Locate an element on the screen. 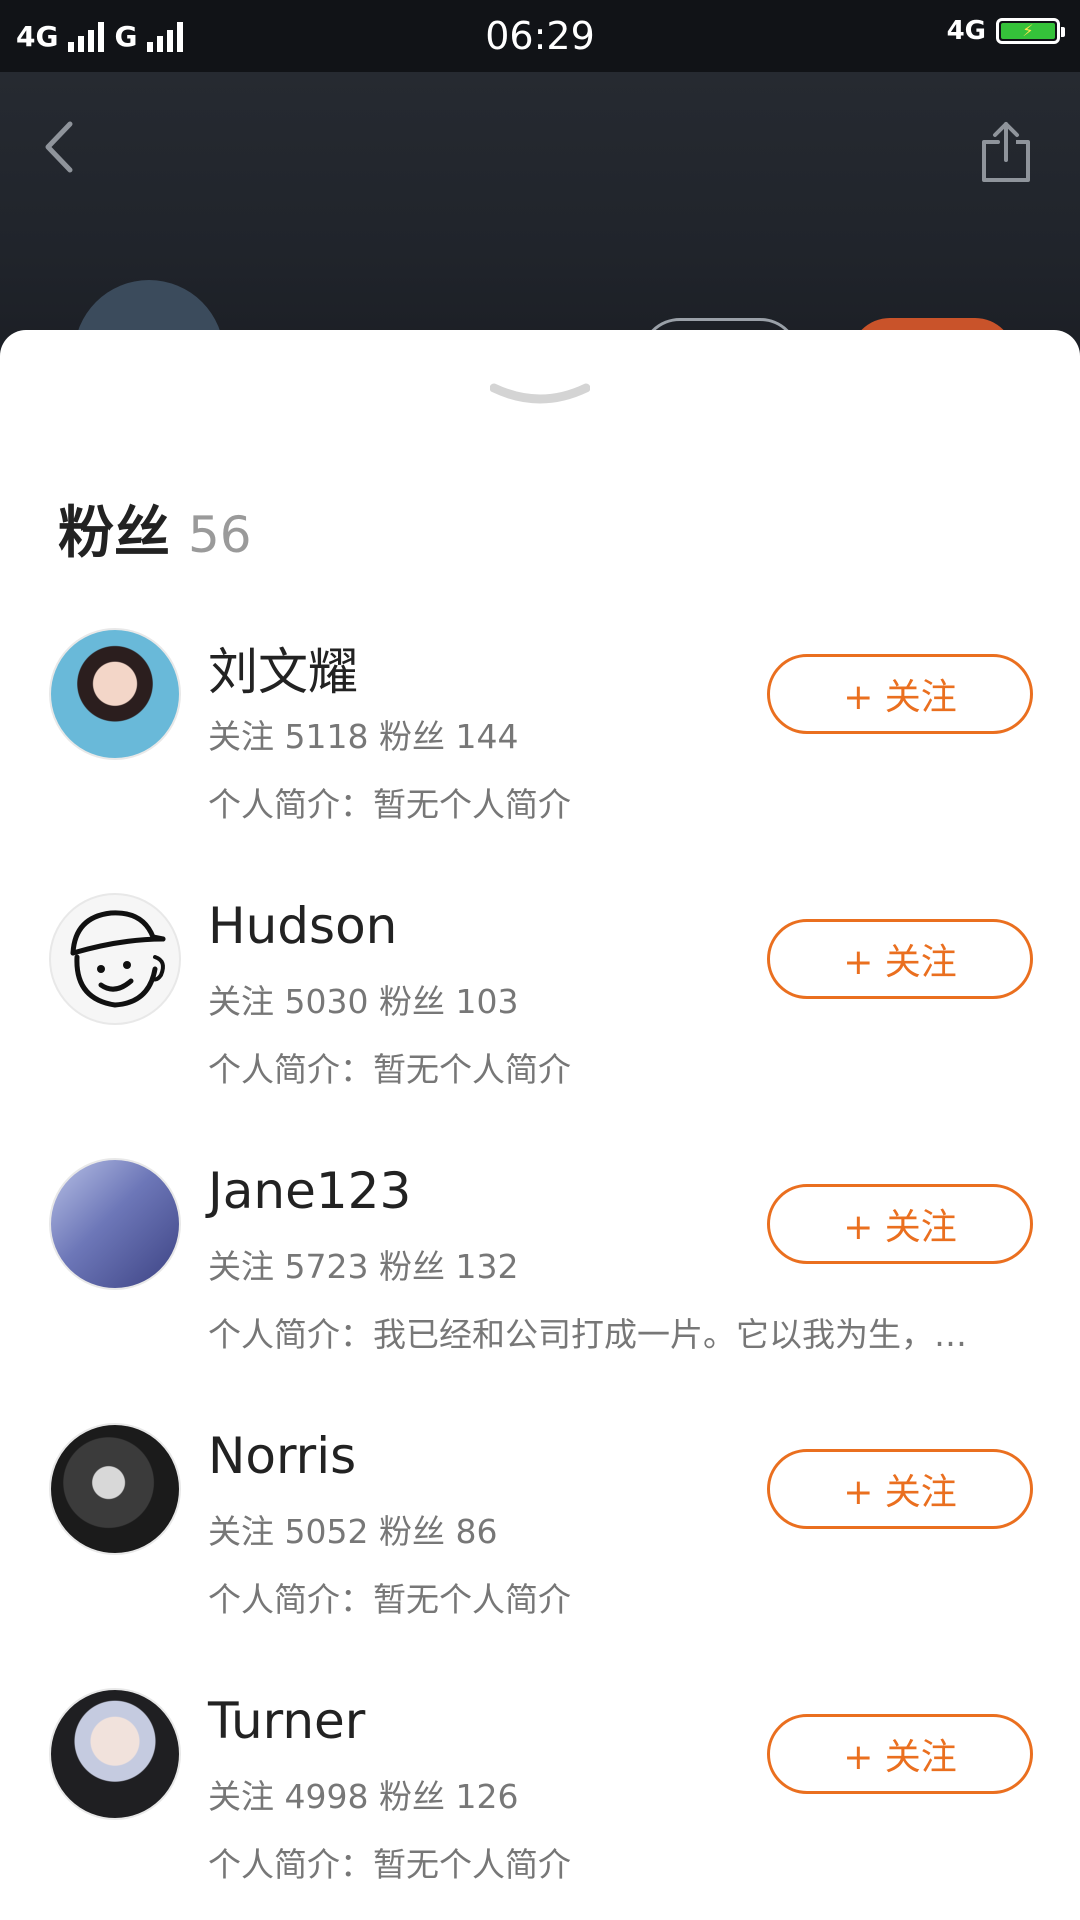  list-item: 刘文耀 关注 5118 粉丝 144 个人简介：暂无个人简介 + 关注 is located at coordinates (540, 760).